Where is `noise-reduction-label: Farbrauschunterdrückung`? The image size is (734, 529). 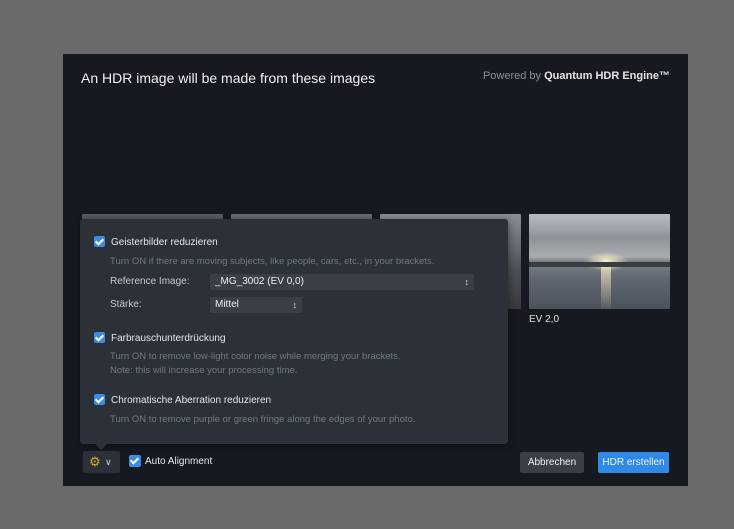 noise-reduction-label: Farbrauschunterdrückung is located at coordinates (168, 338).